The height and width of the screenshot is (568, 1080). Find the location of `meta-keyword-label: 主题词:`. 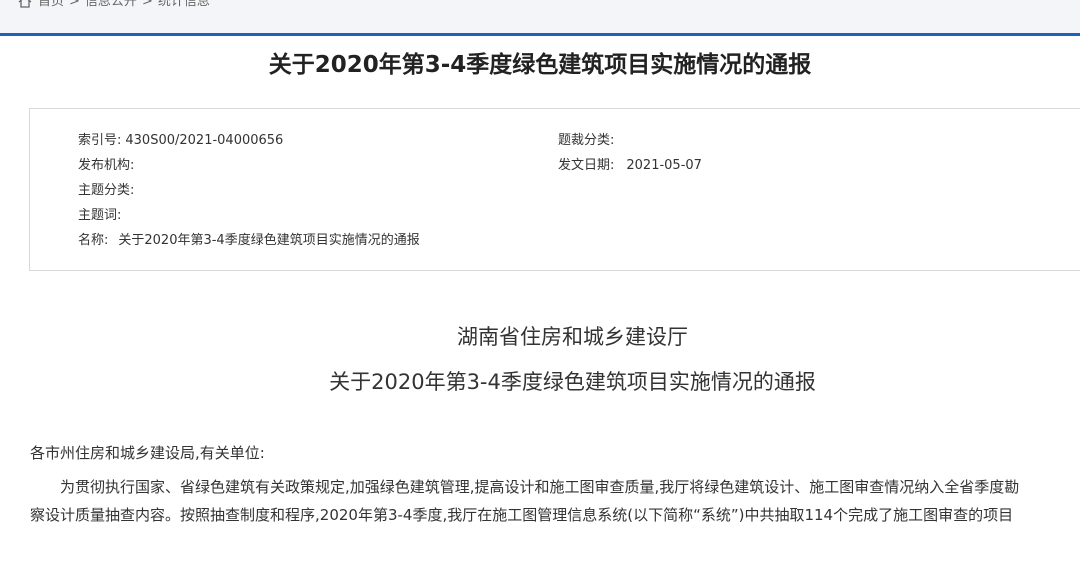

meta-keyword-label: 主题词: is located at coordinates (100, 215).